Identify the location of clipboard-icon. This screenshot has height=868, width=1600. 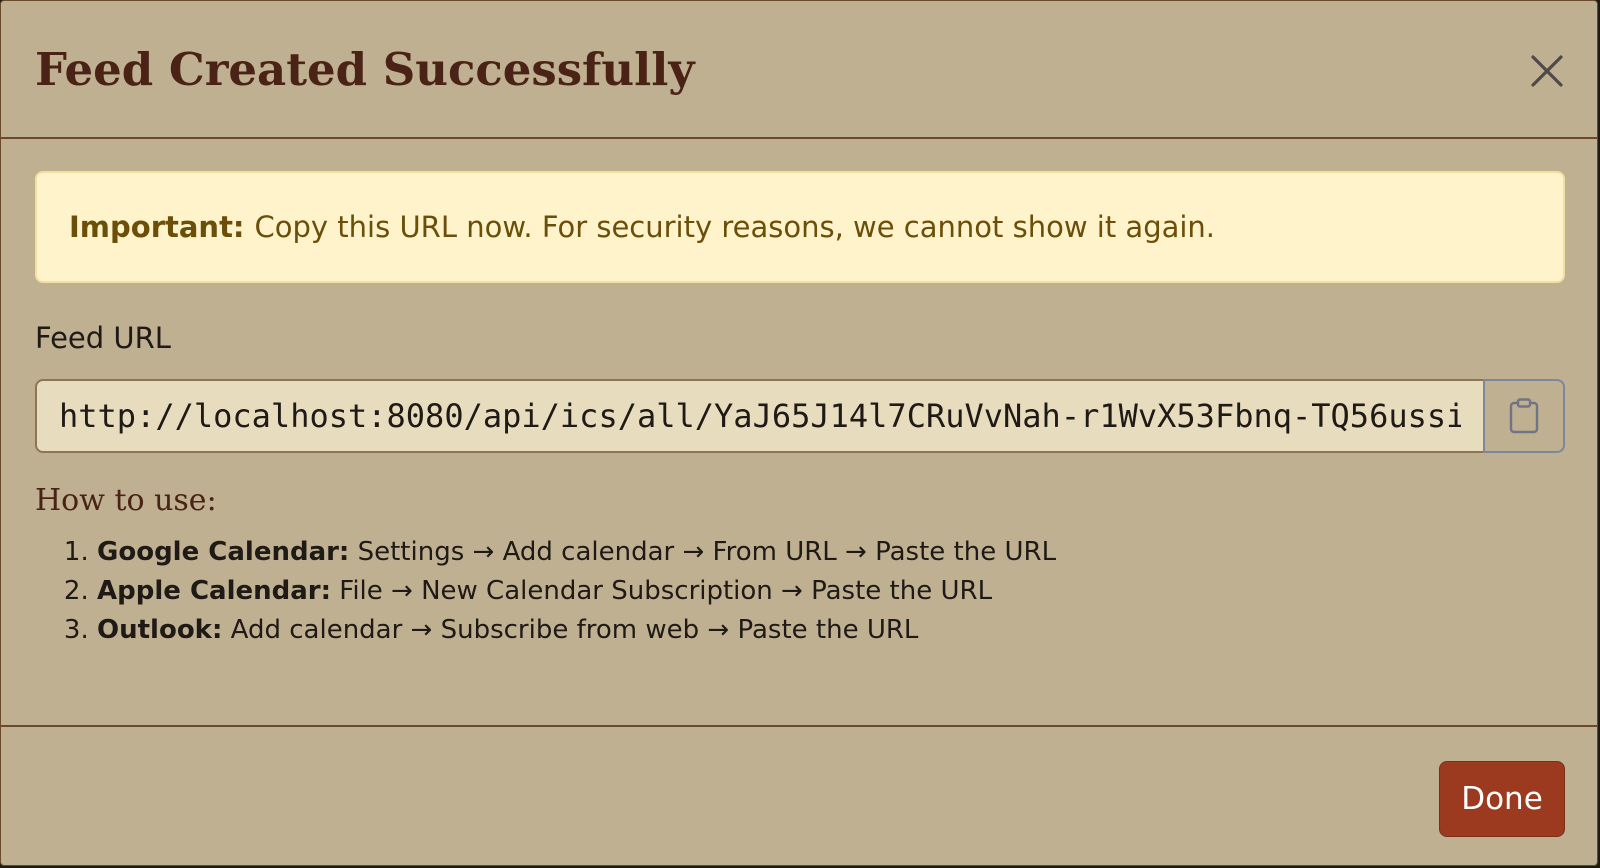
(1524, 416).